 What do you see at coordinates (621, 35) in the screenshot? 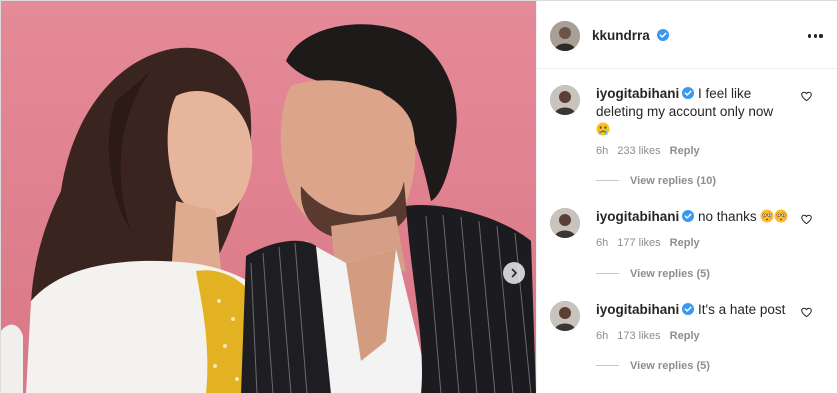
I see `author-username-text: kkundrra` at bounding box center [621, 35].